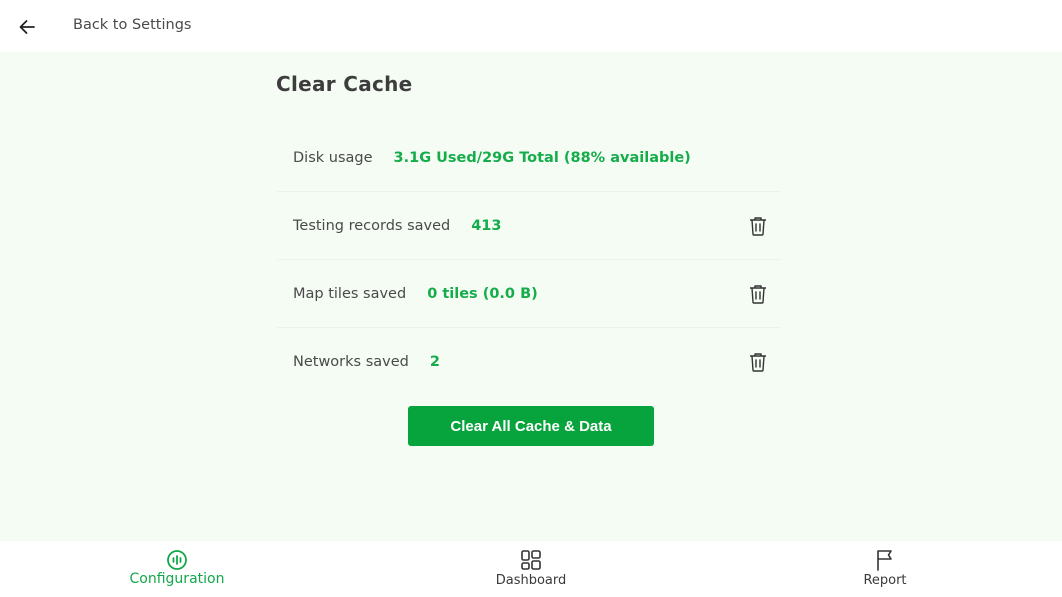 The height and width of the screenshot is (597, 1062). Describe the element at coordinates (351, 362) in the screenshot. I see `row-label: Networks saved` at that location.